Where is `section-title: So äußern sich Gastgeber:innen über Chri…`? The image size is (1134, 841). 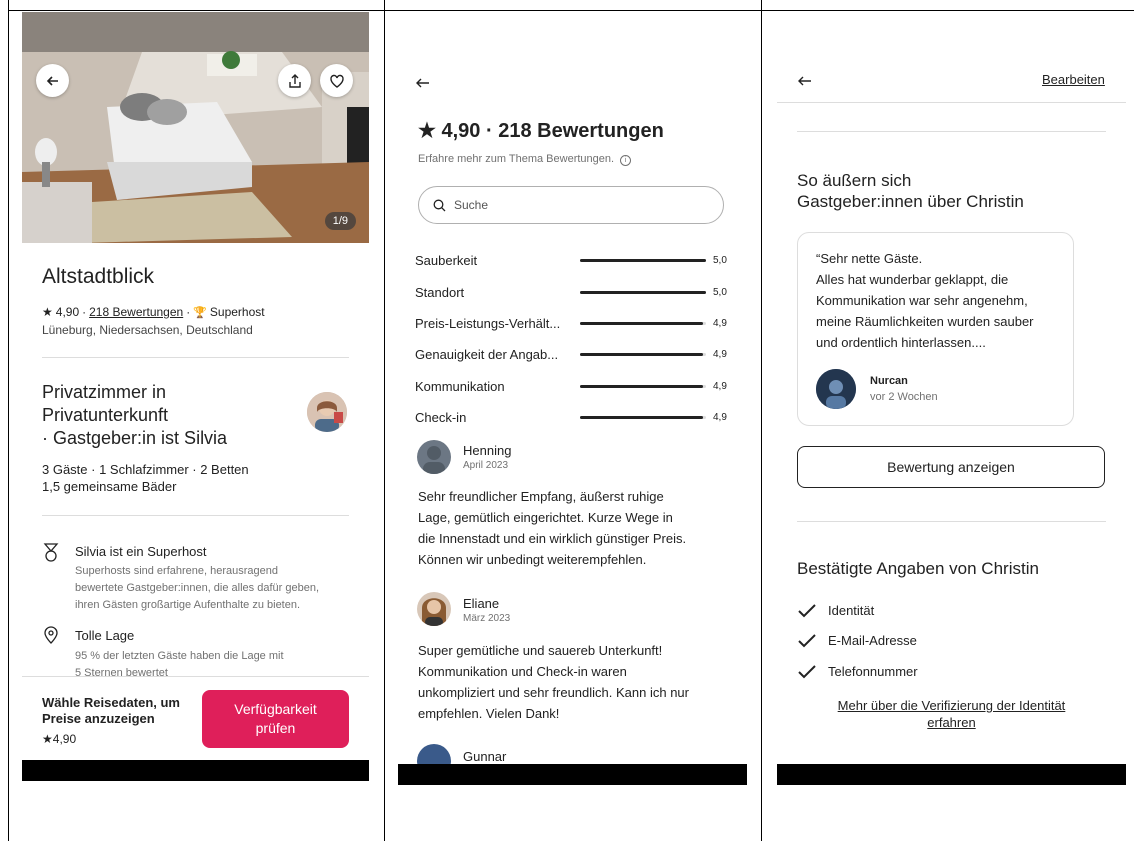
section-title: So äußern sich Gastgeber:innen über Chri… is located at coordinates (910, 191).